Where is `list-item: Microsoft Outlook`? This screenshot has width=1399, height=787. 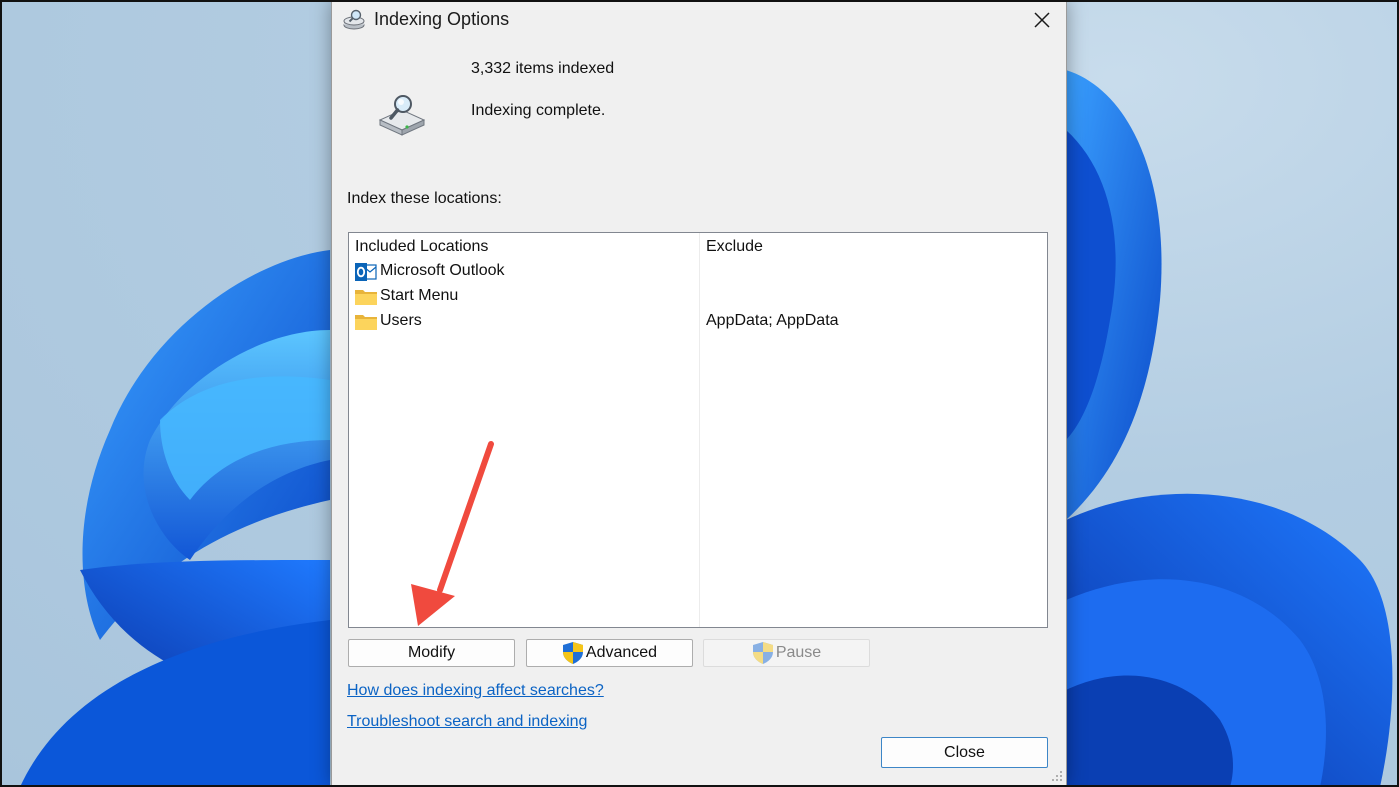
list-item: Microsoft Outlook is located at coordinates (698, 272).